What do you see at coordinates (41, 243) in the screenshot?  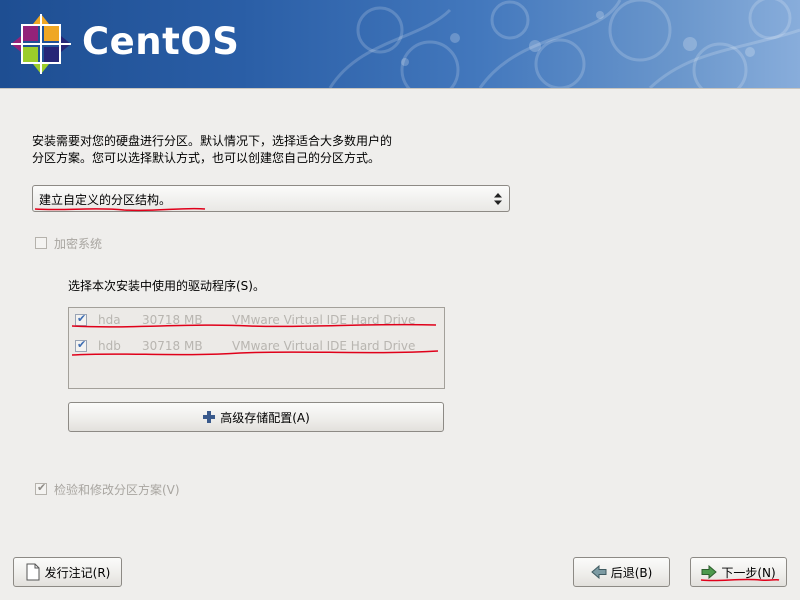 I see `encrypt-checkbox` at bounding box center [41, 243].